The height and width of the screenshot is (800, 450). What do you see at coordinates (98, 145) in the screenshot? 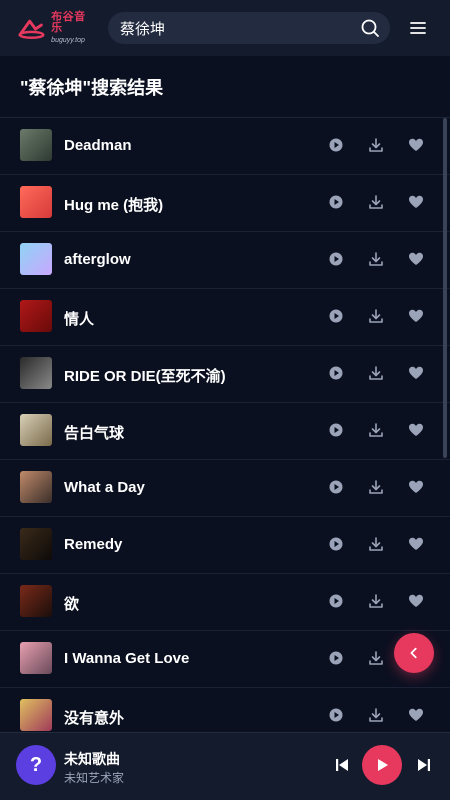
I see `song-title: Deadman` at bounding box center [98, 145].